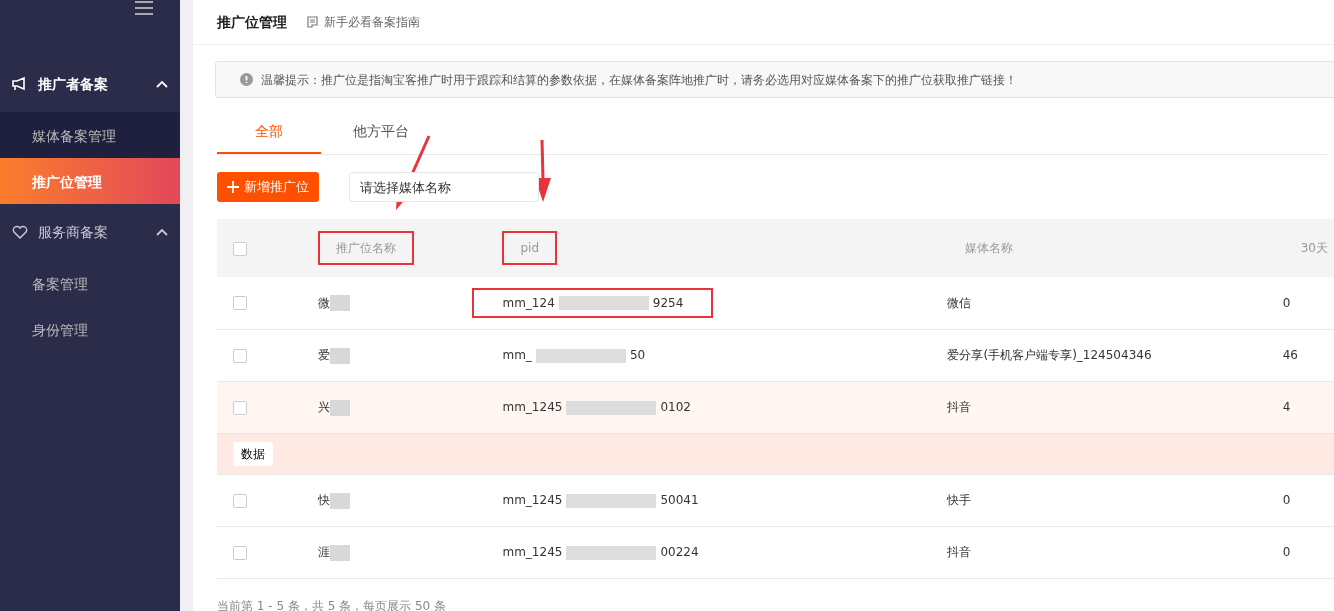 The image size is (1334, 611). What do you see at coordinates (312, 22) in the screenshot?
I see `document-icon` at bounding box center [312, 22].